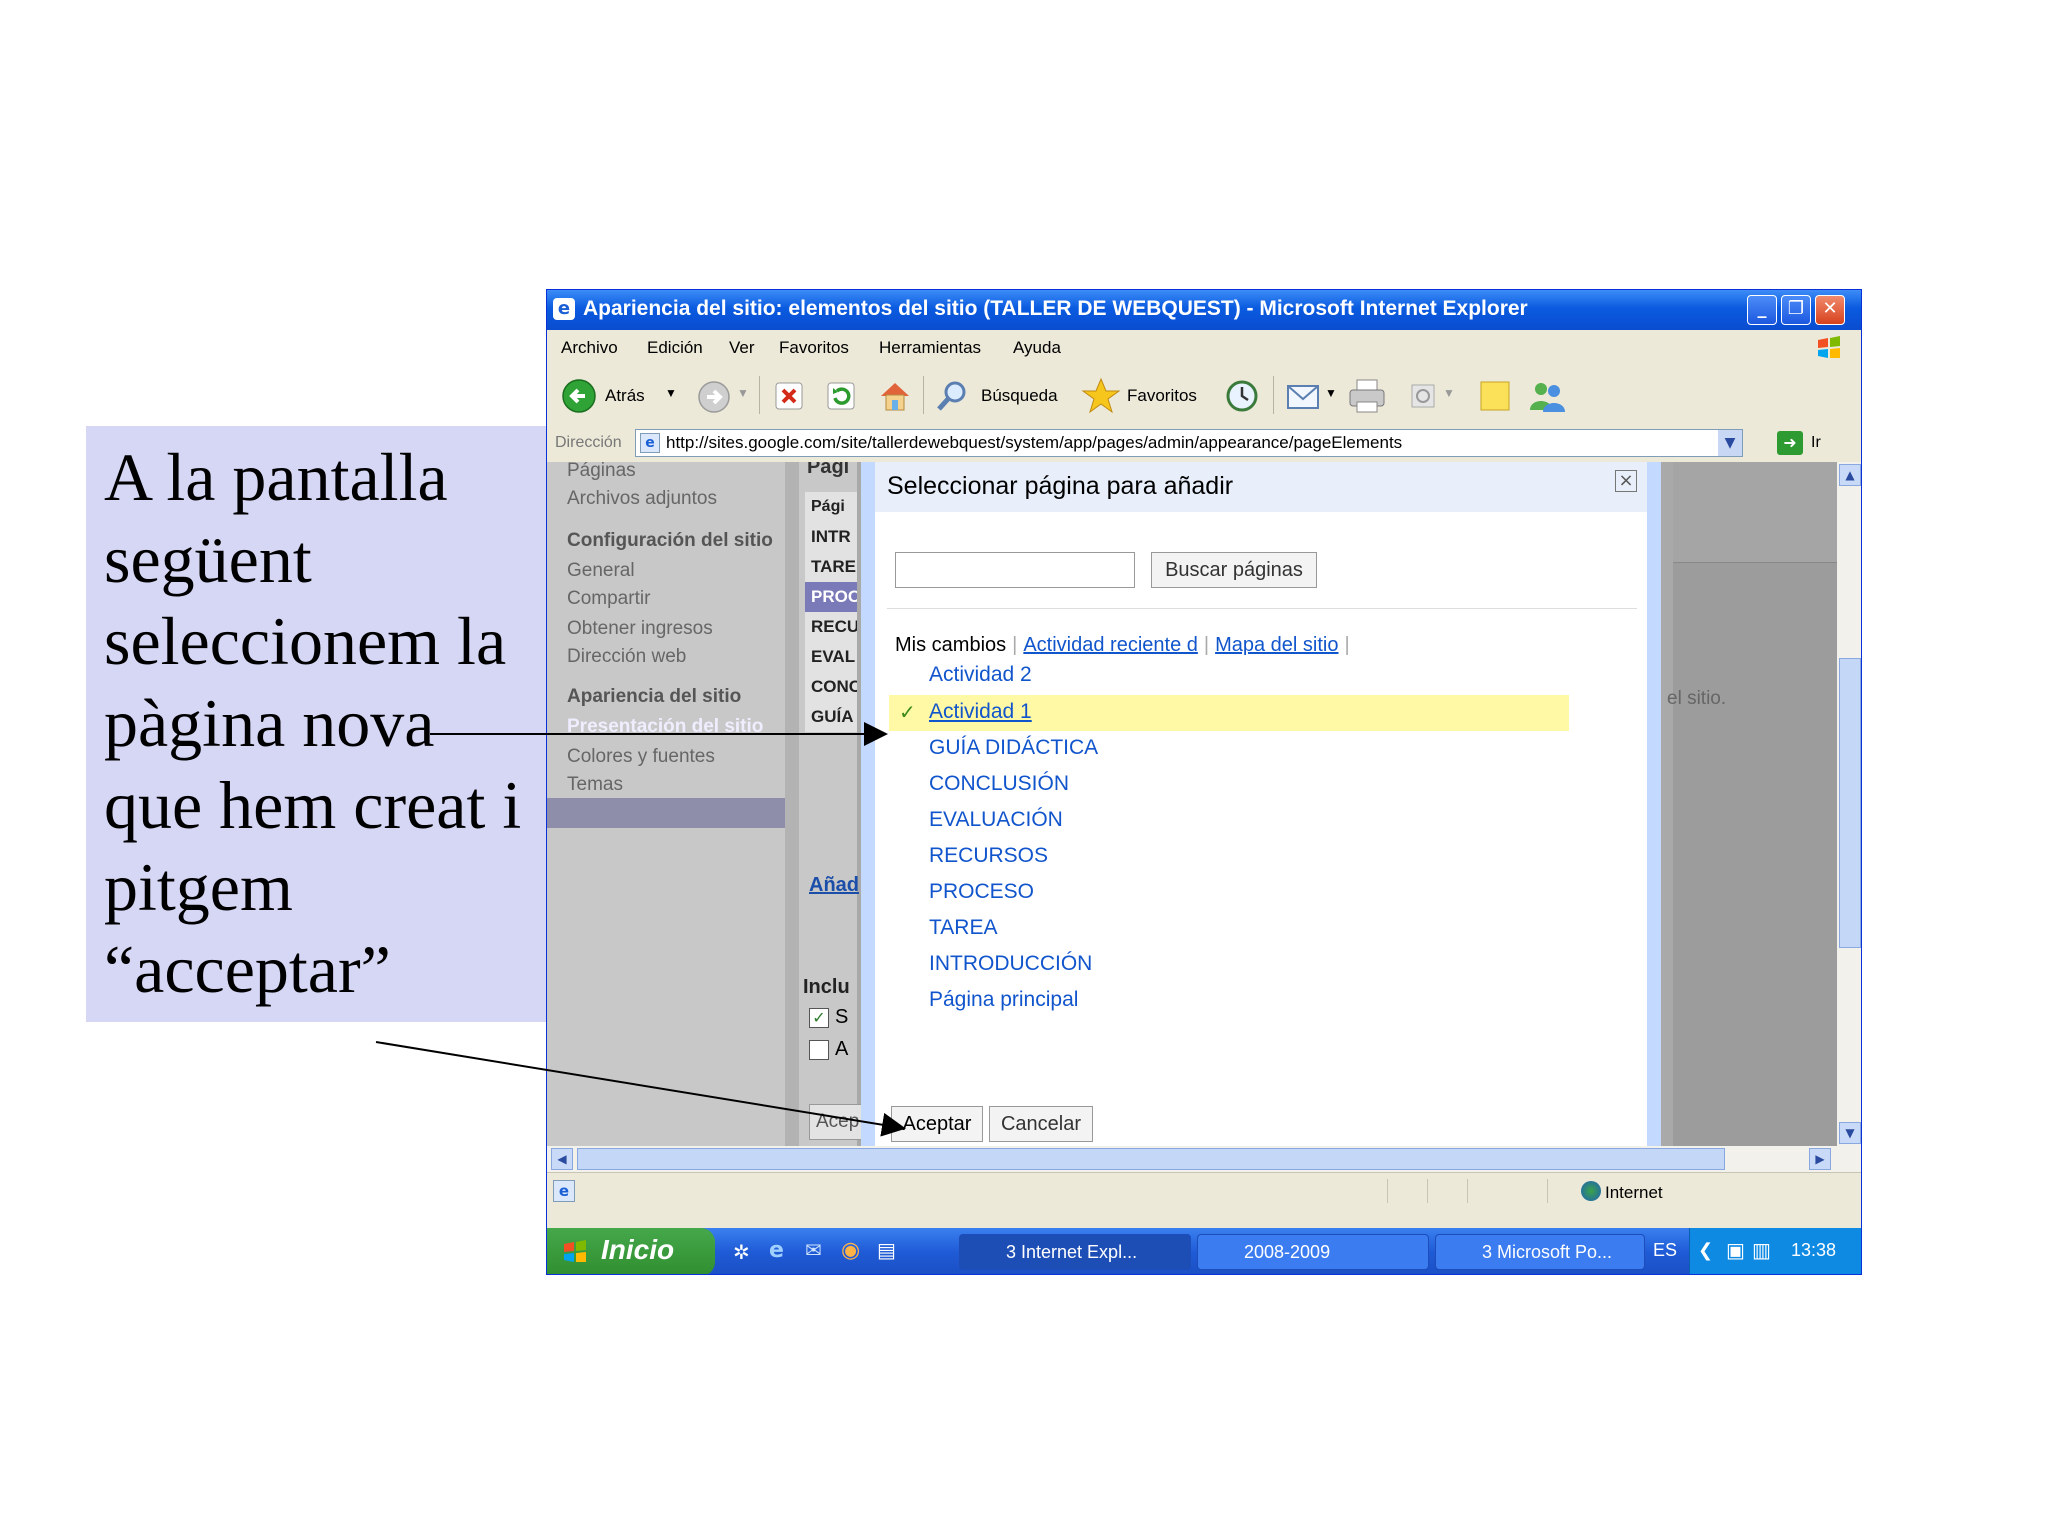 The width and height of the screenshot is (2048, 1536). Describe the element at coordinates (1303, 396) in the screenshot. I see `mail-icon` at that location.